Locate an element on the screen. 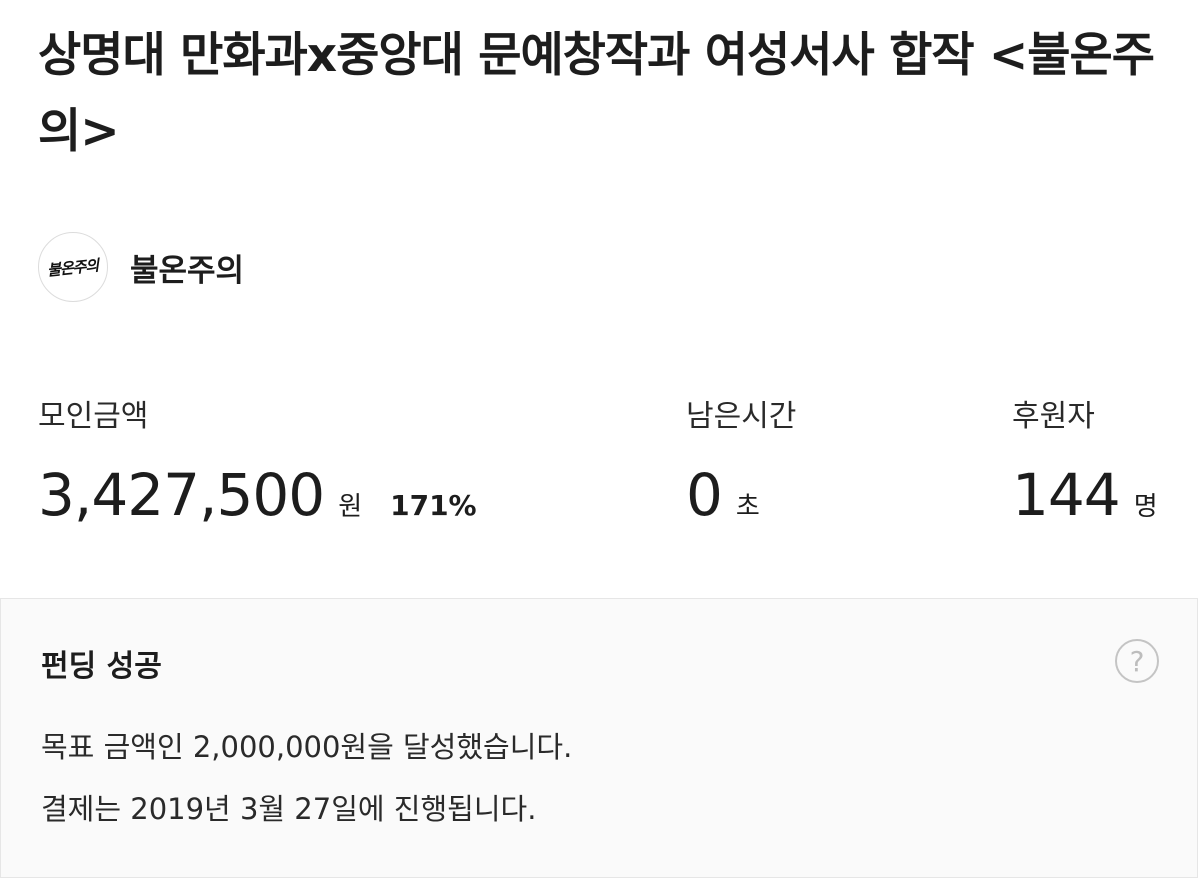 The image size is (1200, 893). payment-date-message: 결제는 2019년 3월 27일에 진행됩니다. is located at coordinates (289, 809).